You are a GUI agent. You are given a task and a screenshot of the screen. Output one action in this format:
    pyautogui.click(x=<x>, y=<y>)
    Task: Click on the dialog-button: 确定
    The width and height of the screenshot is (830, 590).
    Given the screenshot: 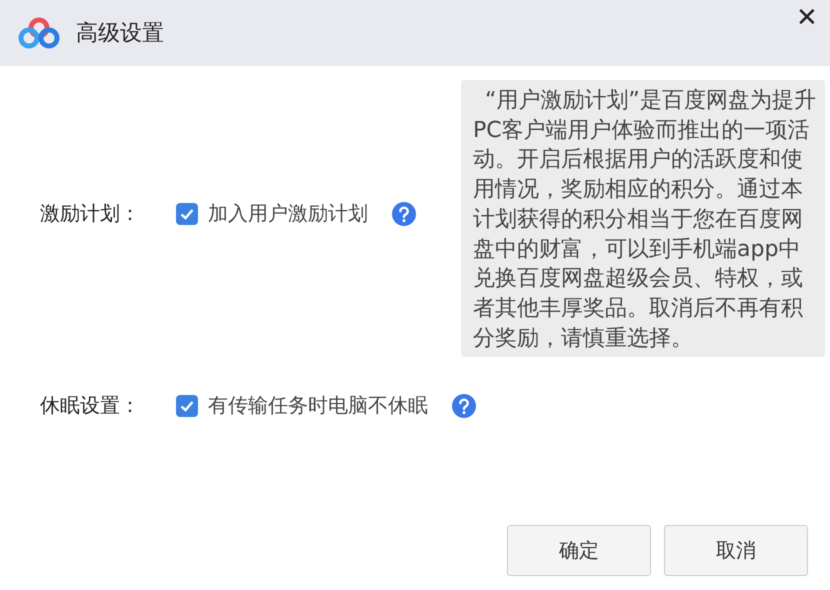 What is the action you would take?
    pyautogui.click(x=579, y=550)
    